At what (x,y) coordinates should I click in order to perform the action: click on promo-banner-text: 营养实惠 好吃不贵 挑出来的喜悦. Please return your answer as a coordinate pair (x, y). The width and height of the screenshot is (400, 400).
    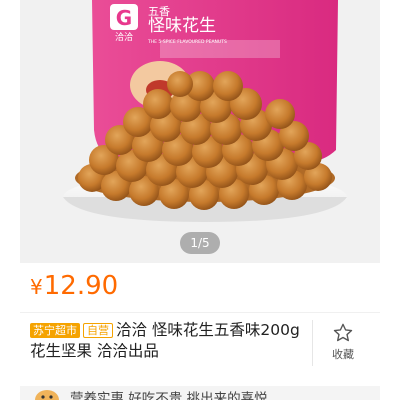
    Looking at the image, I should click on (169, 395).